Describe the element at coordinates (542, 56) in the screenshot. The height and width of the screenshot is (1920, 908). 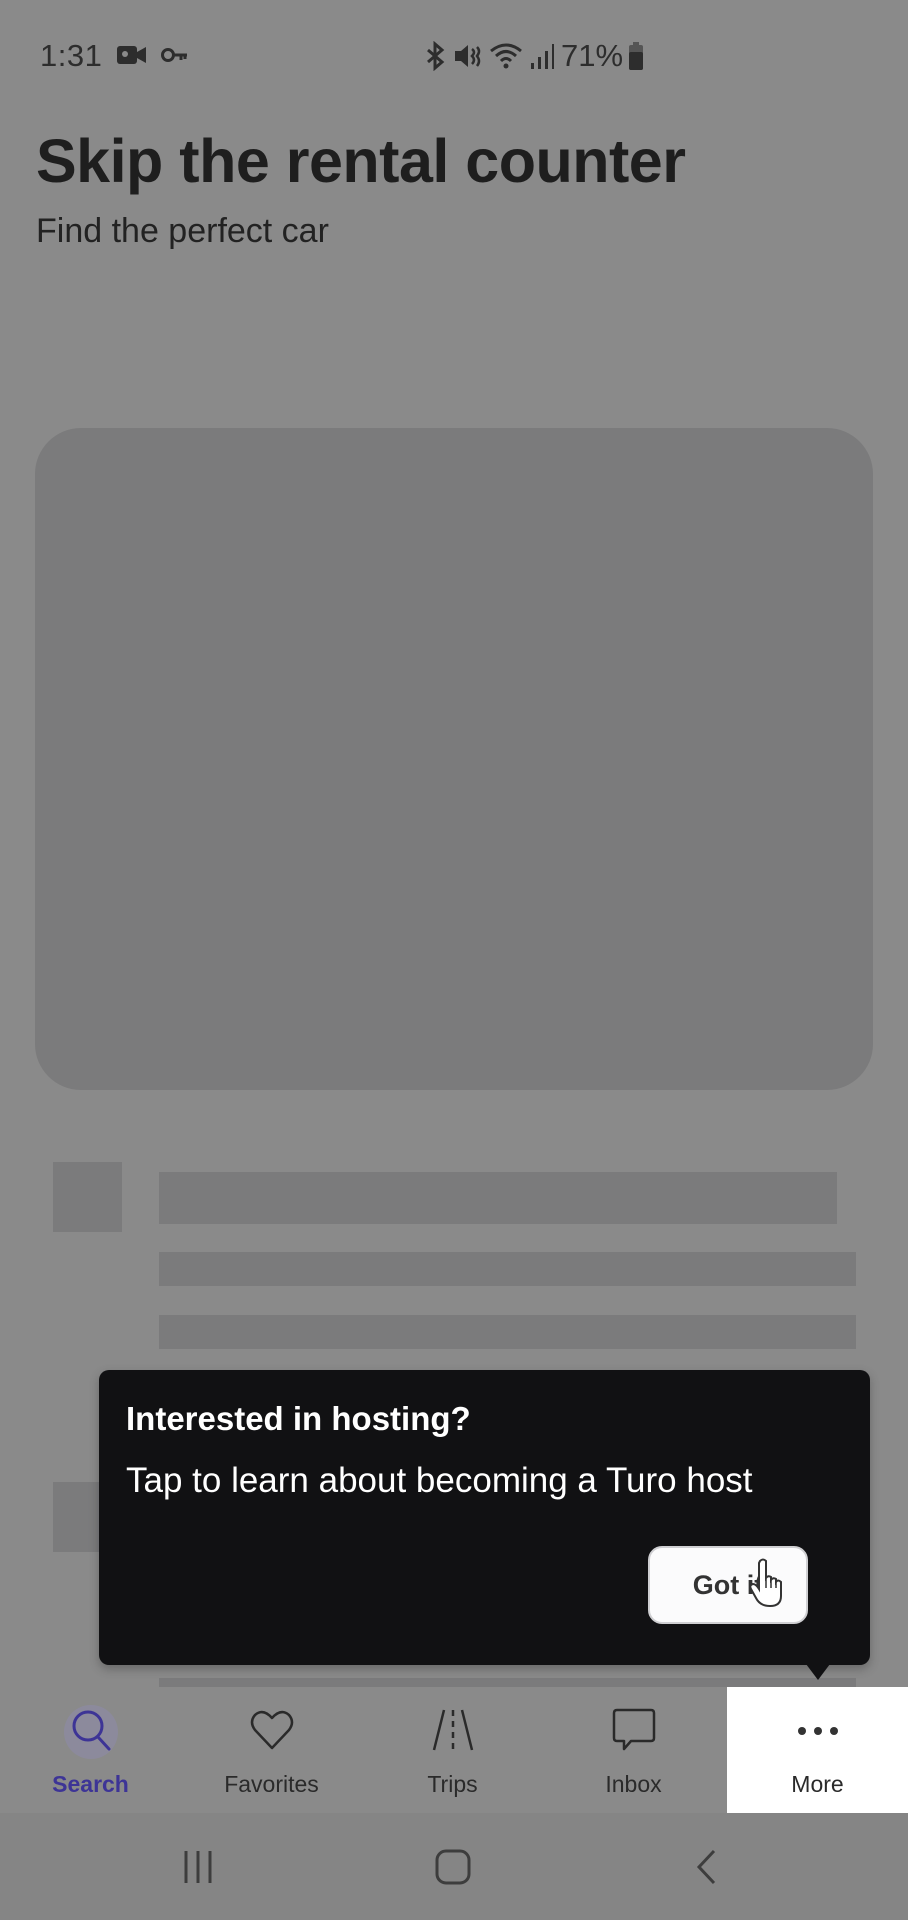
I see `signal-icon` at that location.